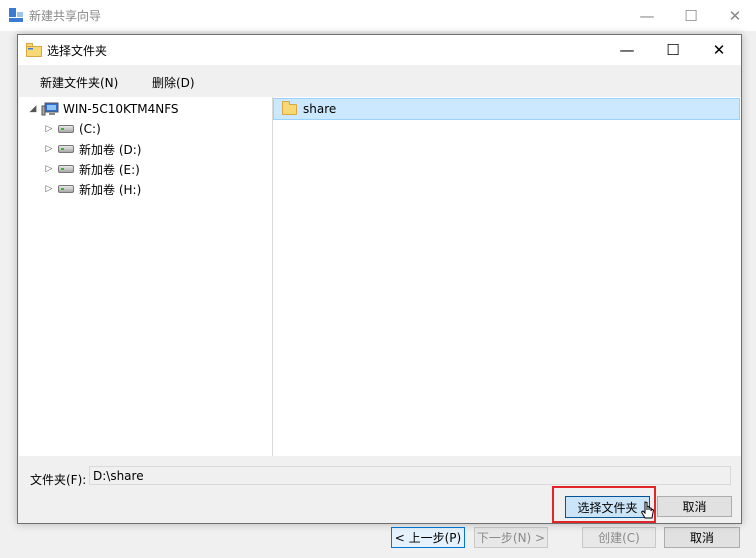 The width and height of the screenshot is (756, 558). Describe the element at coordinates (50, 109) in the screenshot. I see `computer-icon` at that location.